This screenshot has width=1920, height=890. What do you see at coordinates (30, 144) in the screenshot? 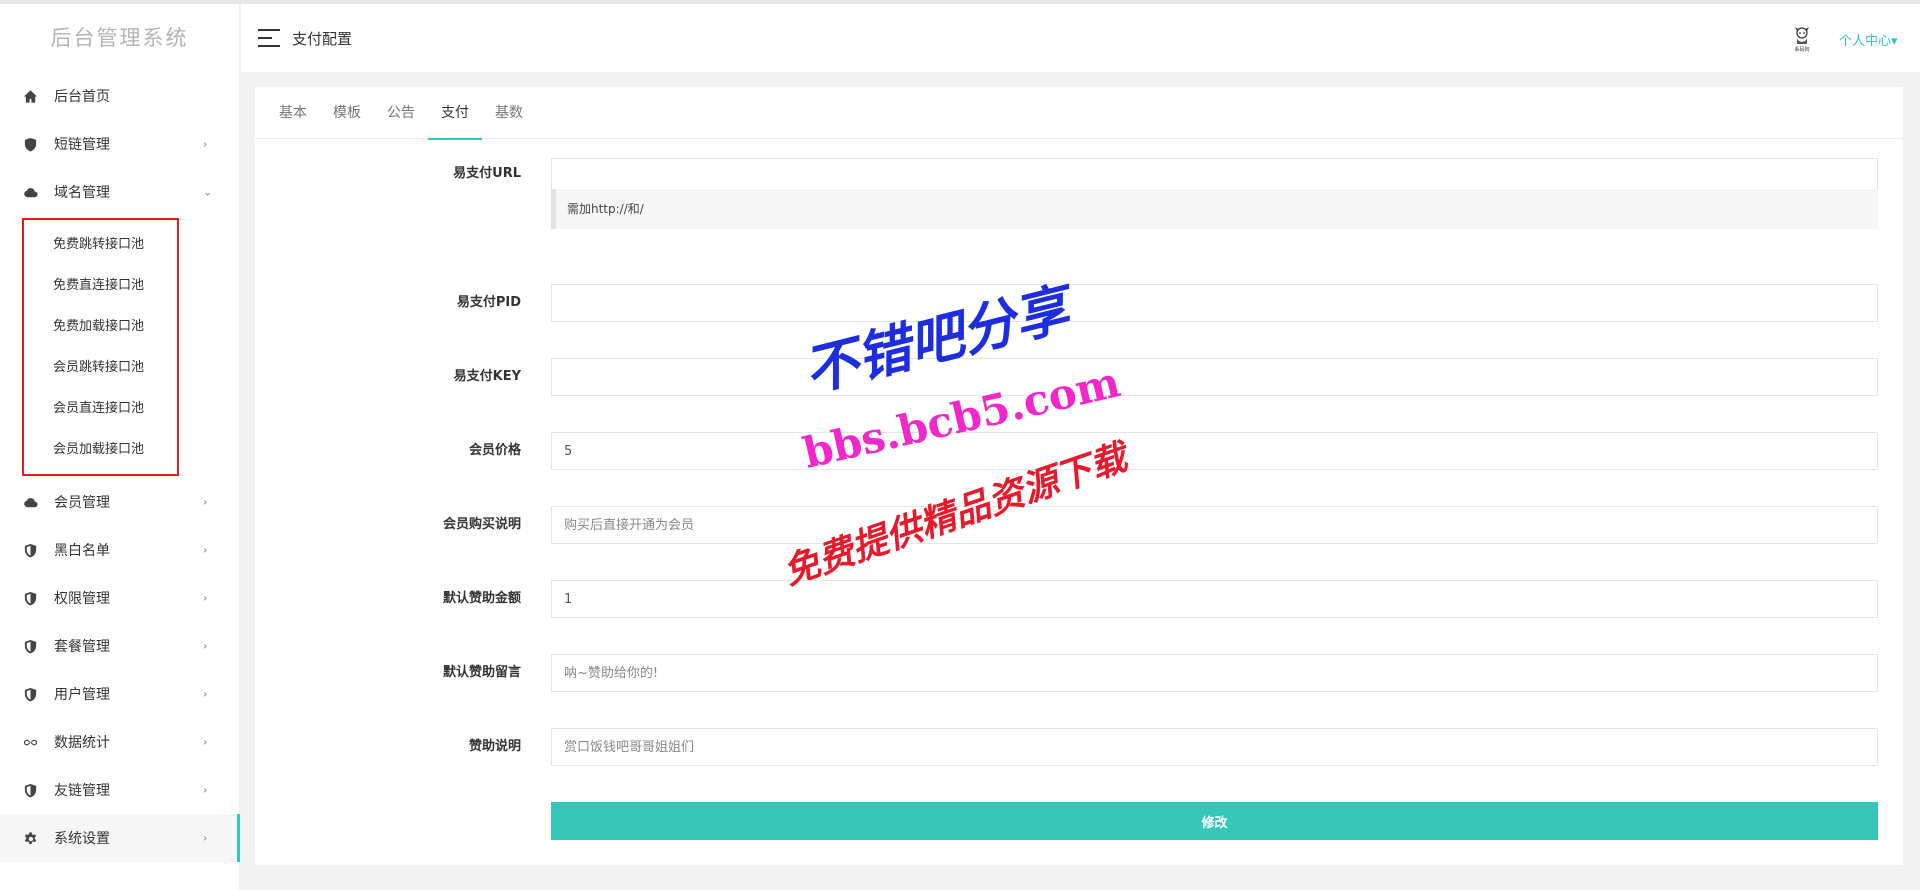
I see `shield-icon` at bounding box center [30, 144].